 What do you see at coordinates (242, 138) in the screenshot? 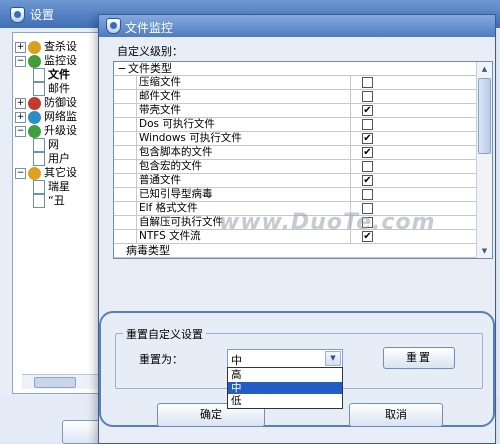
I see `file-type-label: Windows 可执行文件` at bounding box center [242, 138].